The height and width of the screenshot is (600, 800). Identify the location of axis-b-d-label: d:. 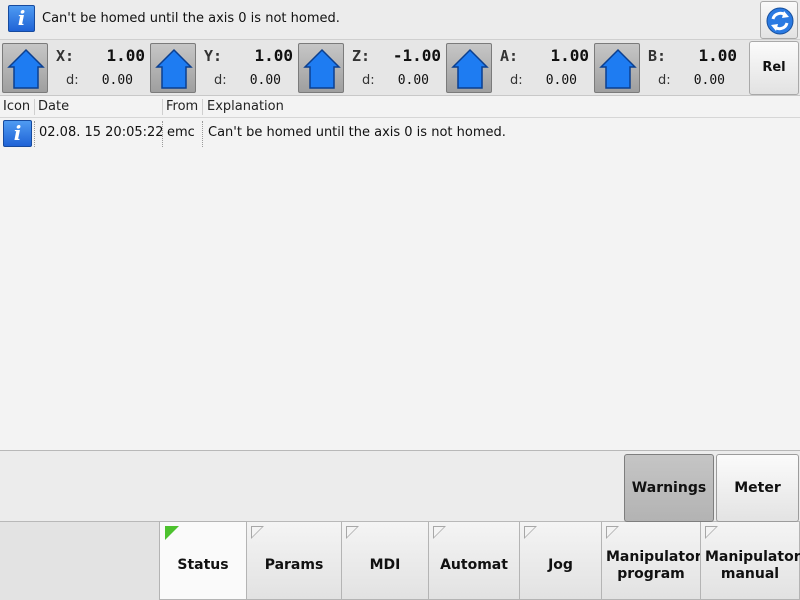
(664, 80).